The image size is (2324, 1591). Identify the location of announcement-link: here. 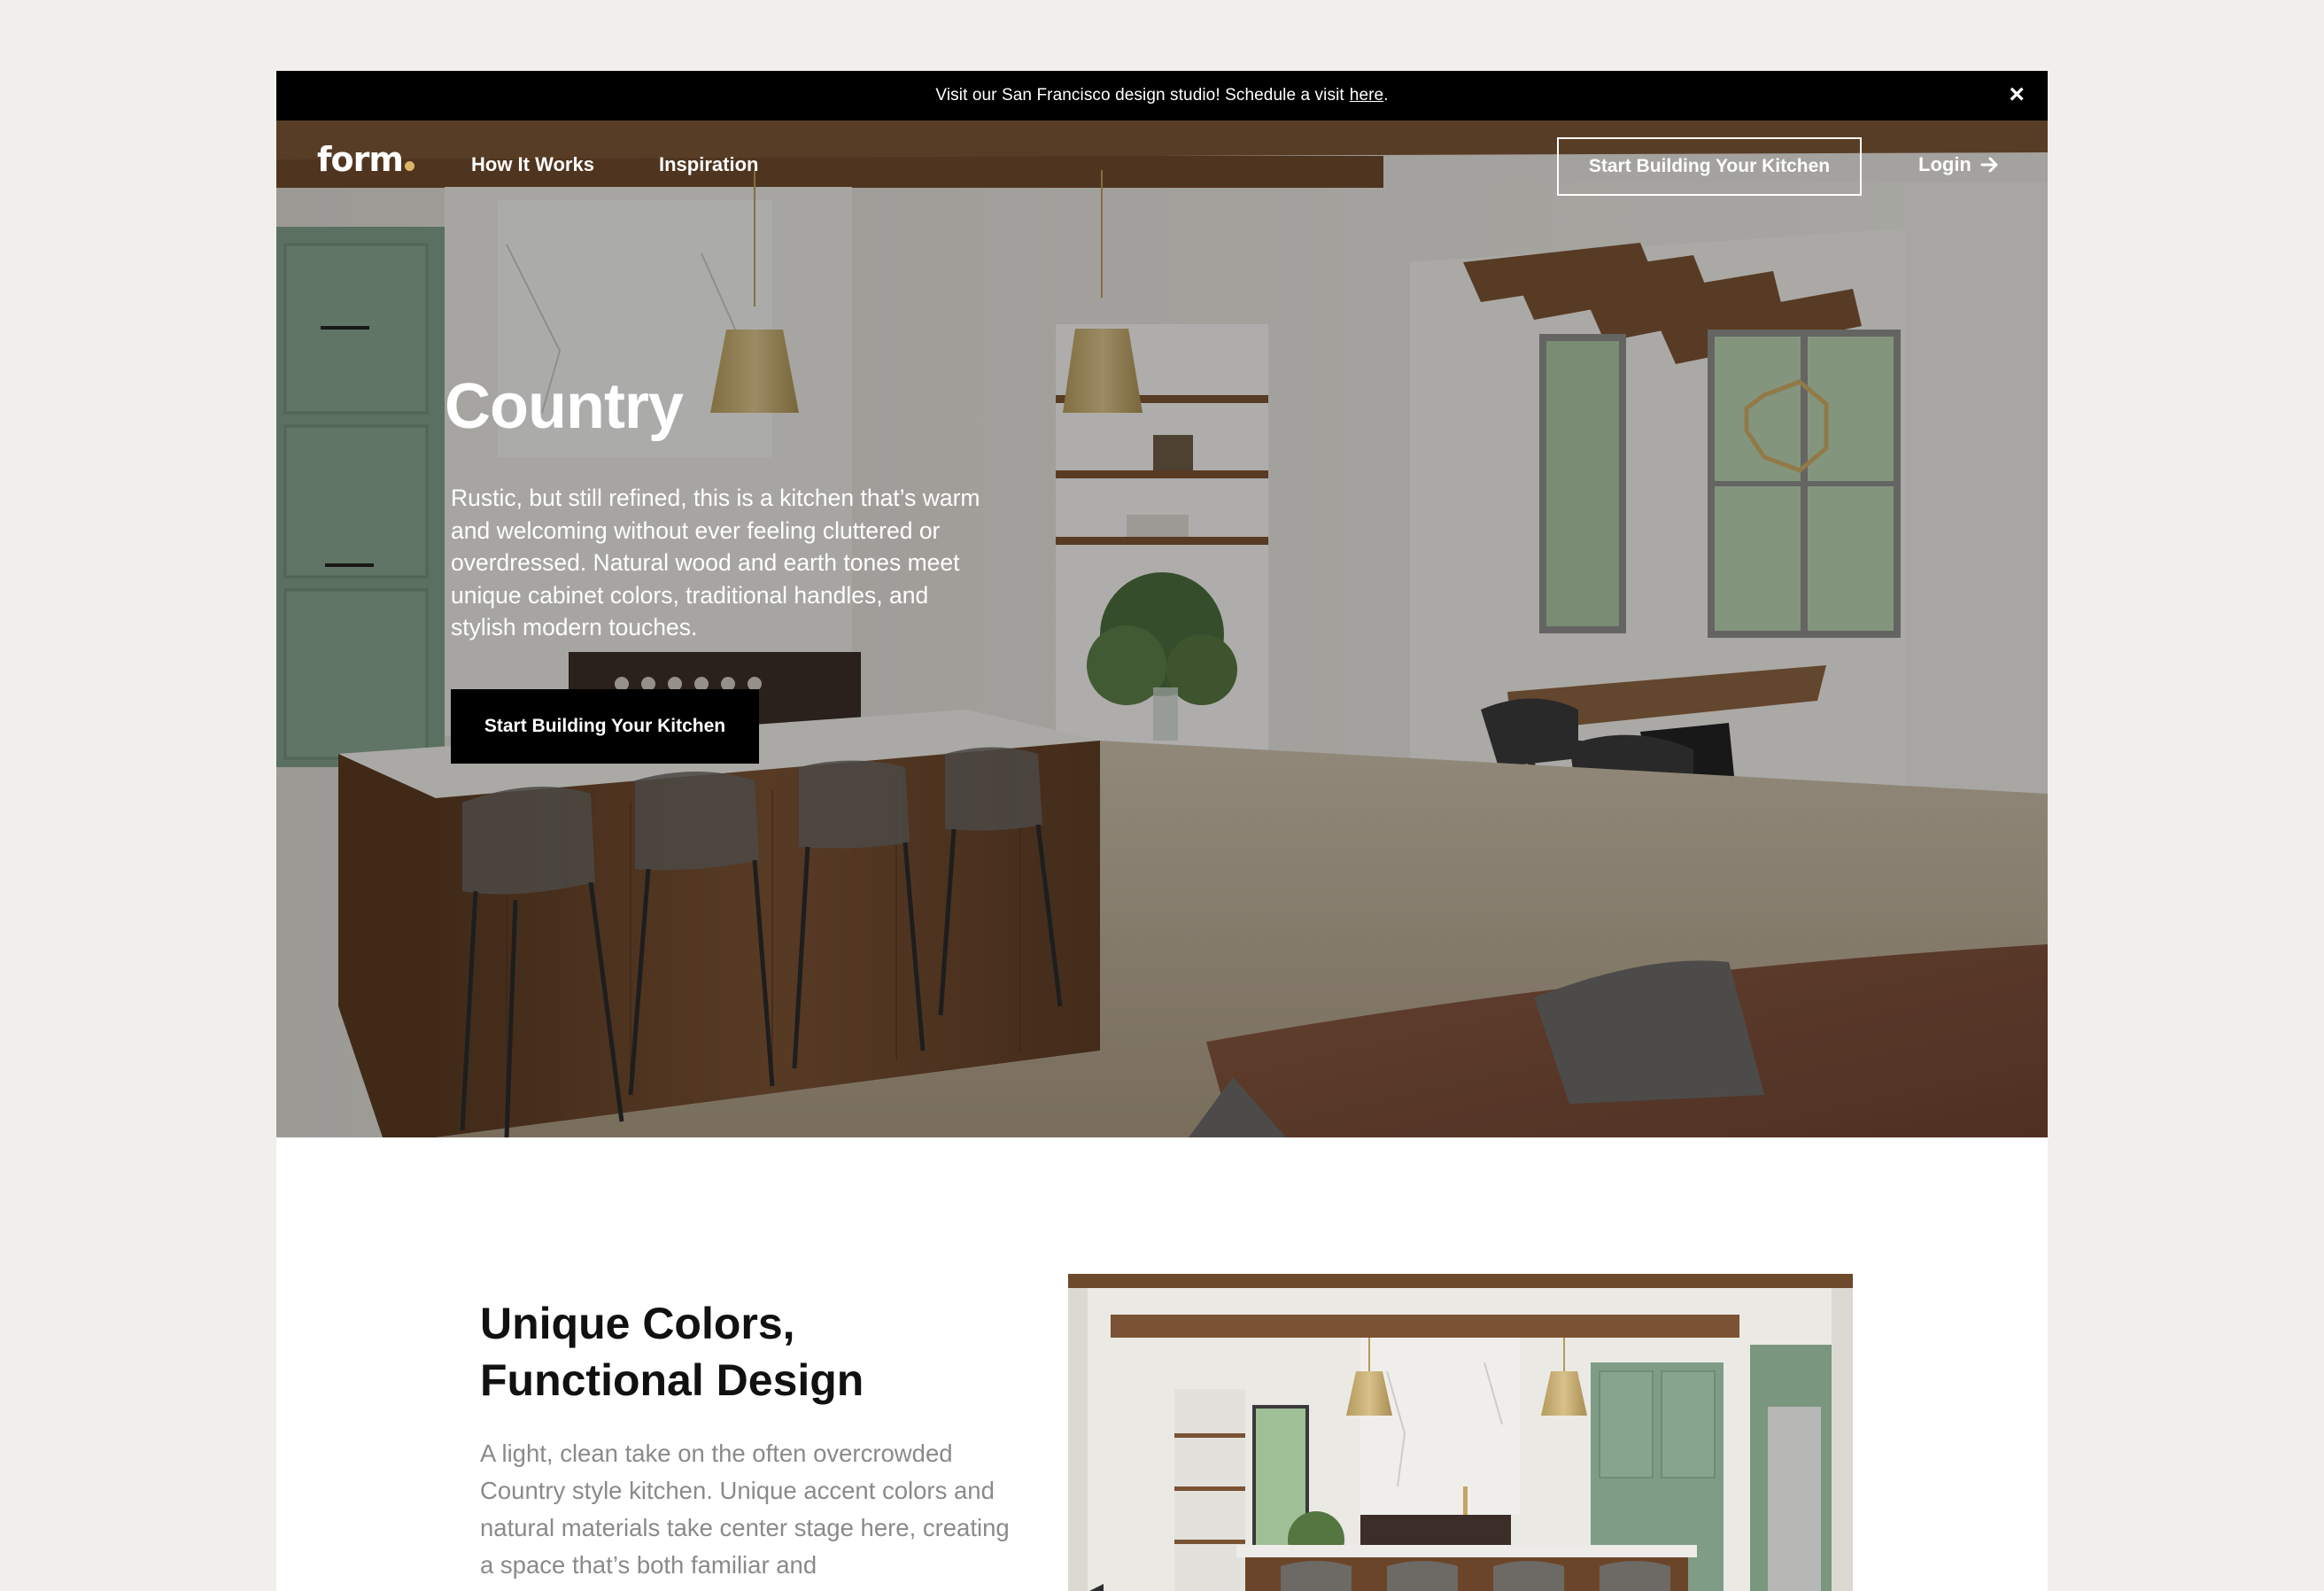
(1366, 96).